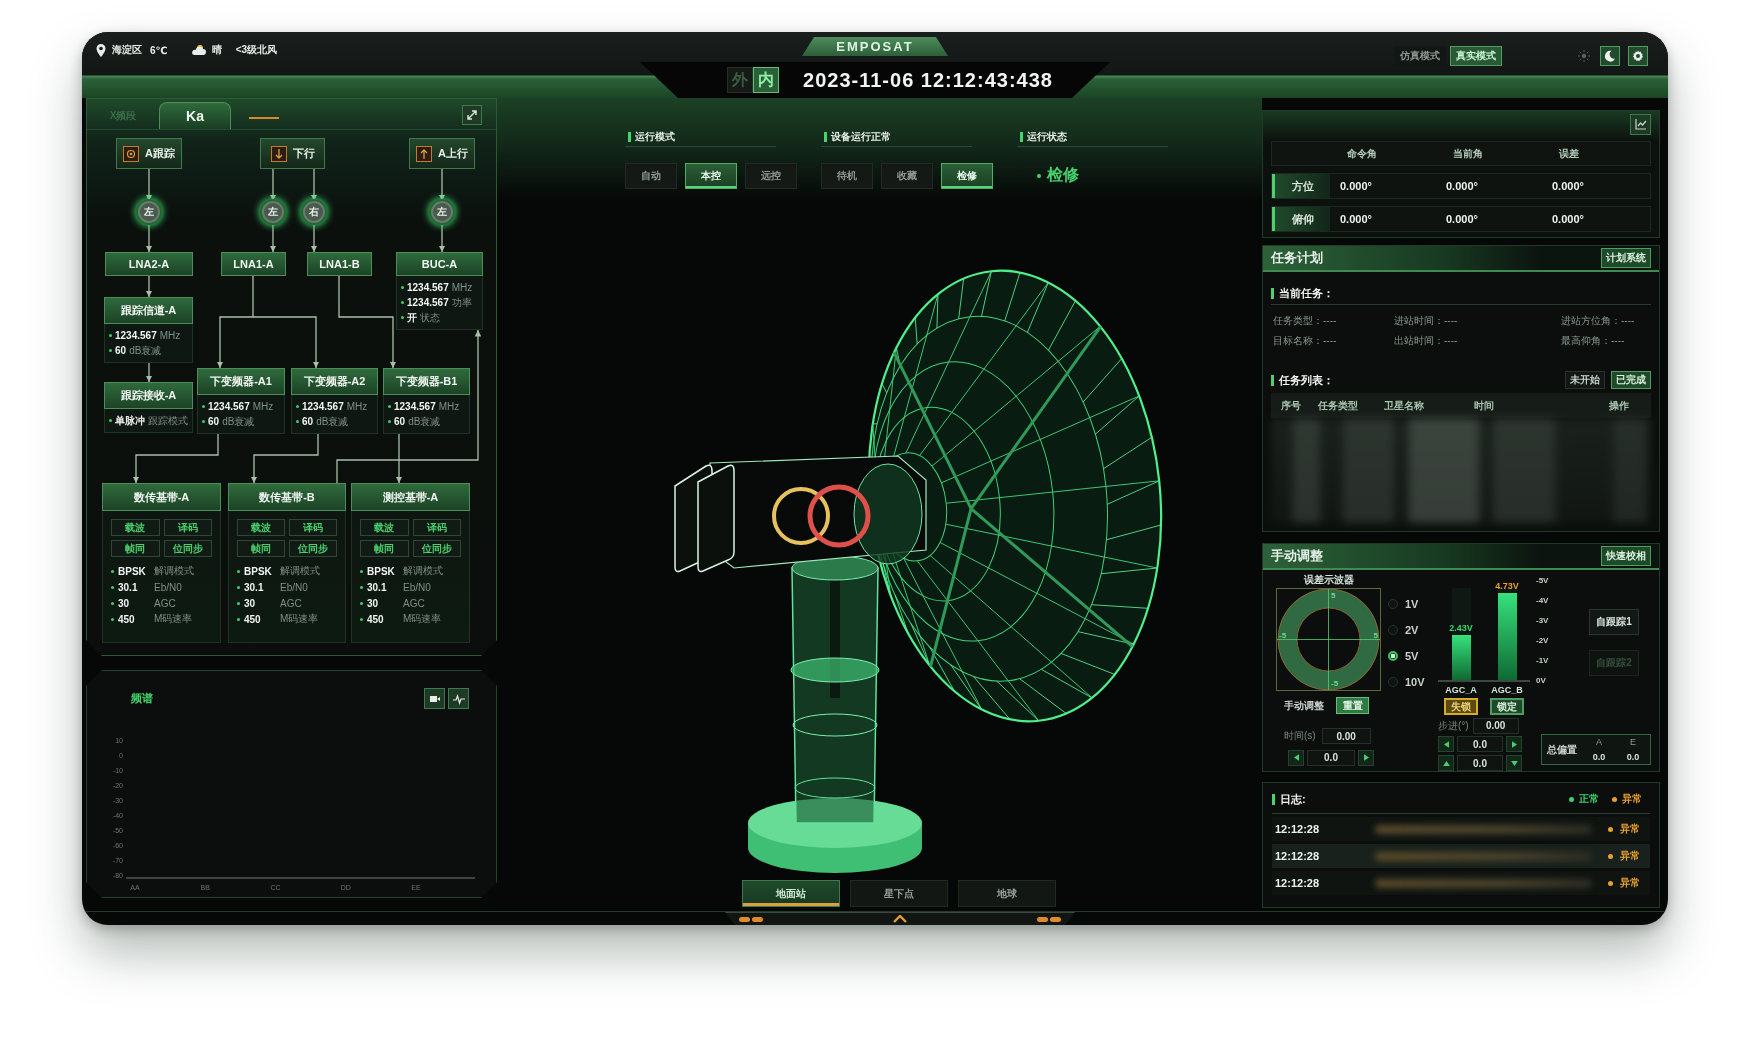  I want to click on row-header-cell: 俯仰, so click(1301, 219).